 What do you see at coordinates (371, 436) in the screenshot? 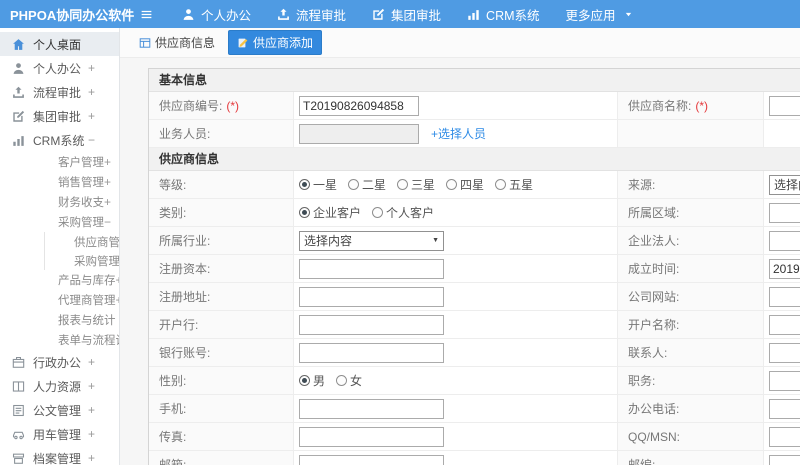
I see `fax-input` at bounding box center [371, 436].